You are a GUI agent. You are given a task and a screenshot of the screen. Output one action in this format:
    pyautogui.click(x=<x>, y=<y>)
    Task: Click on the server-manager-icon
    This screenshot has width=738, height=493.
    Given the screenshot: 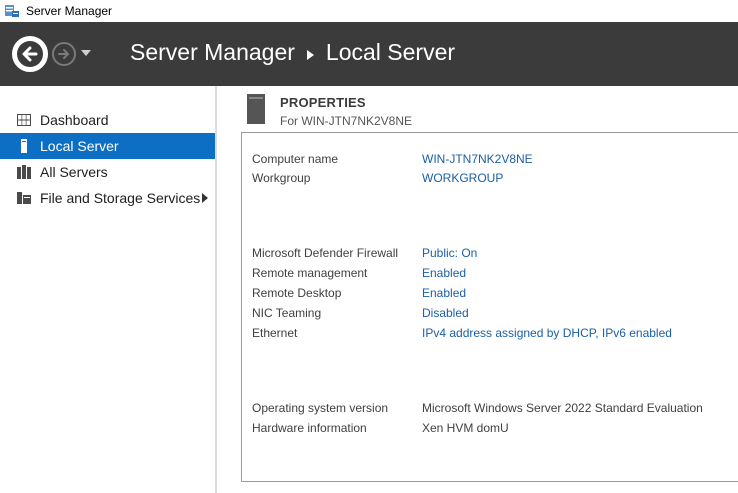 What is the action you would take?
    pyautogui.click(x=12, y=11)
    